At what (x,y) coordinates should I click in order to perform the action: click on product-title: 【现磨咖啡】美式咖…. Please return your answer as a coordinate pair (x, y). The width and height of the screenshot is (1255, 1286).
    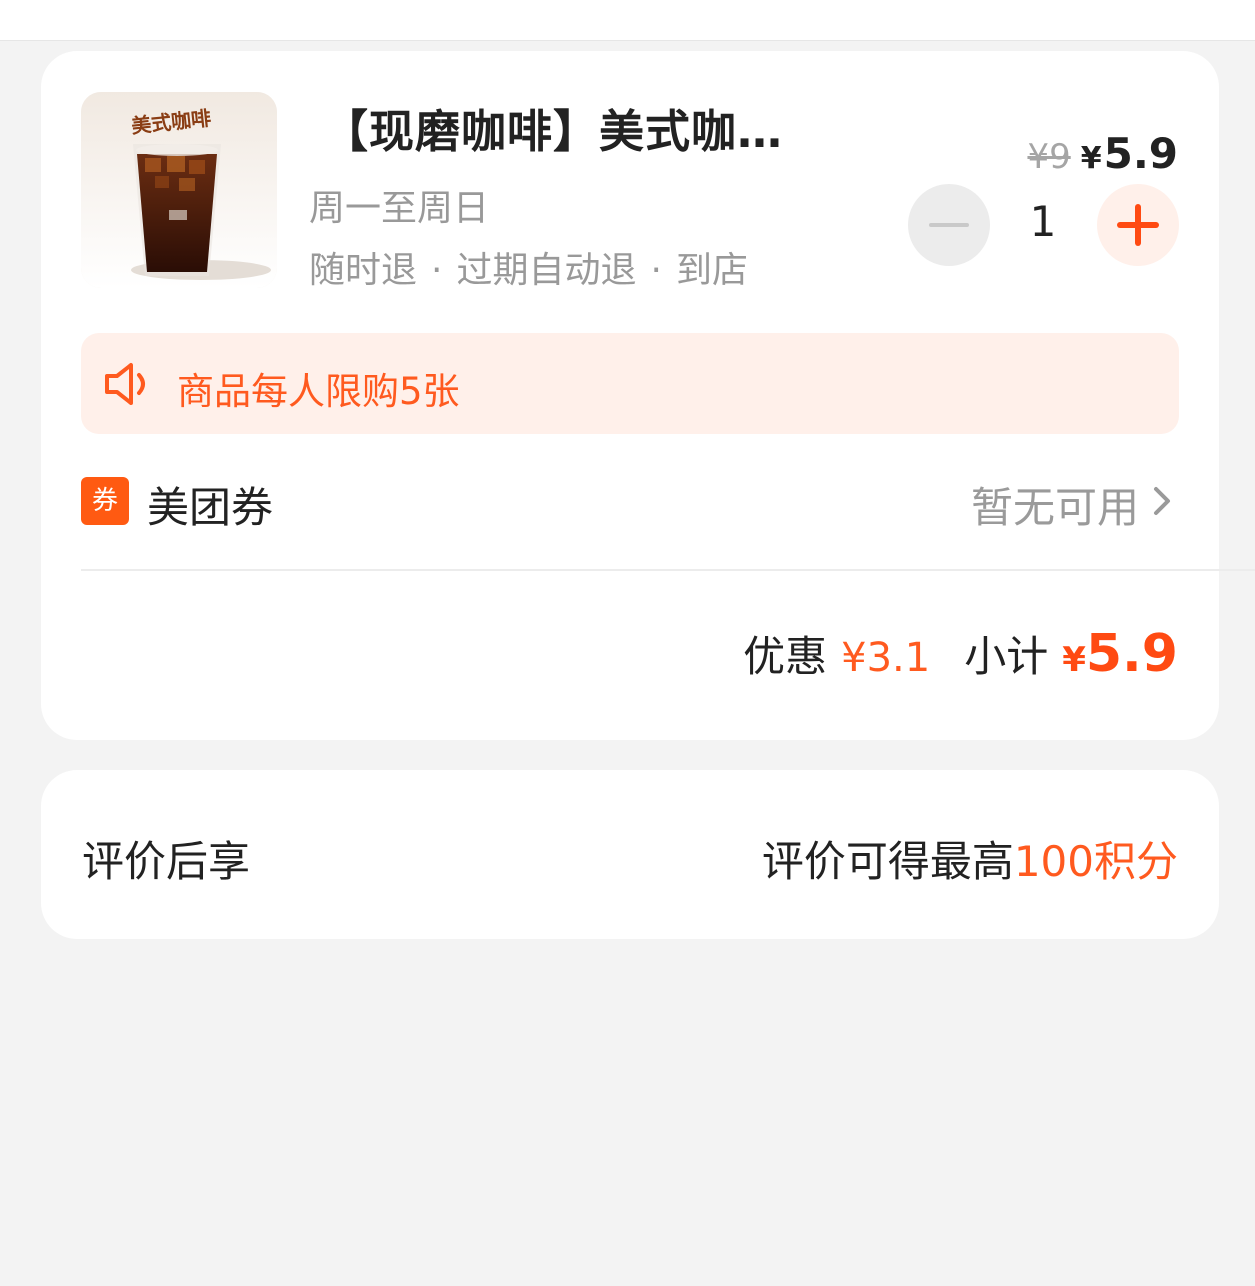
    Looking at the image, I should click on (593, 127).